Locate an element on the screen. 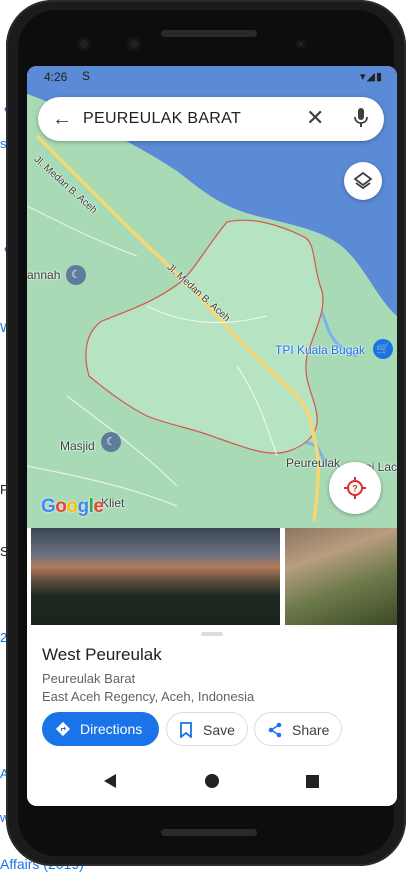 The image size is (413, 876). bookmark-icon is located at coordinates (186, 730).